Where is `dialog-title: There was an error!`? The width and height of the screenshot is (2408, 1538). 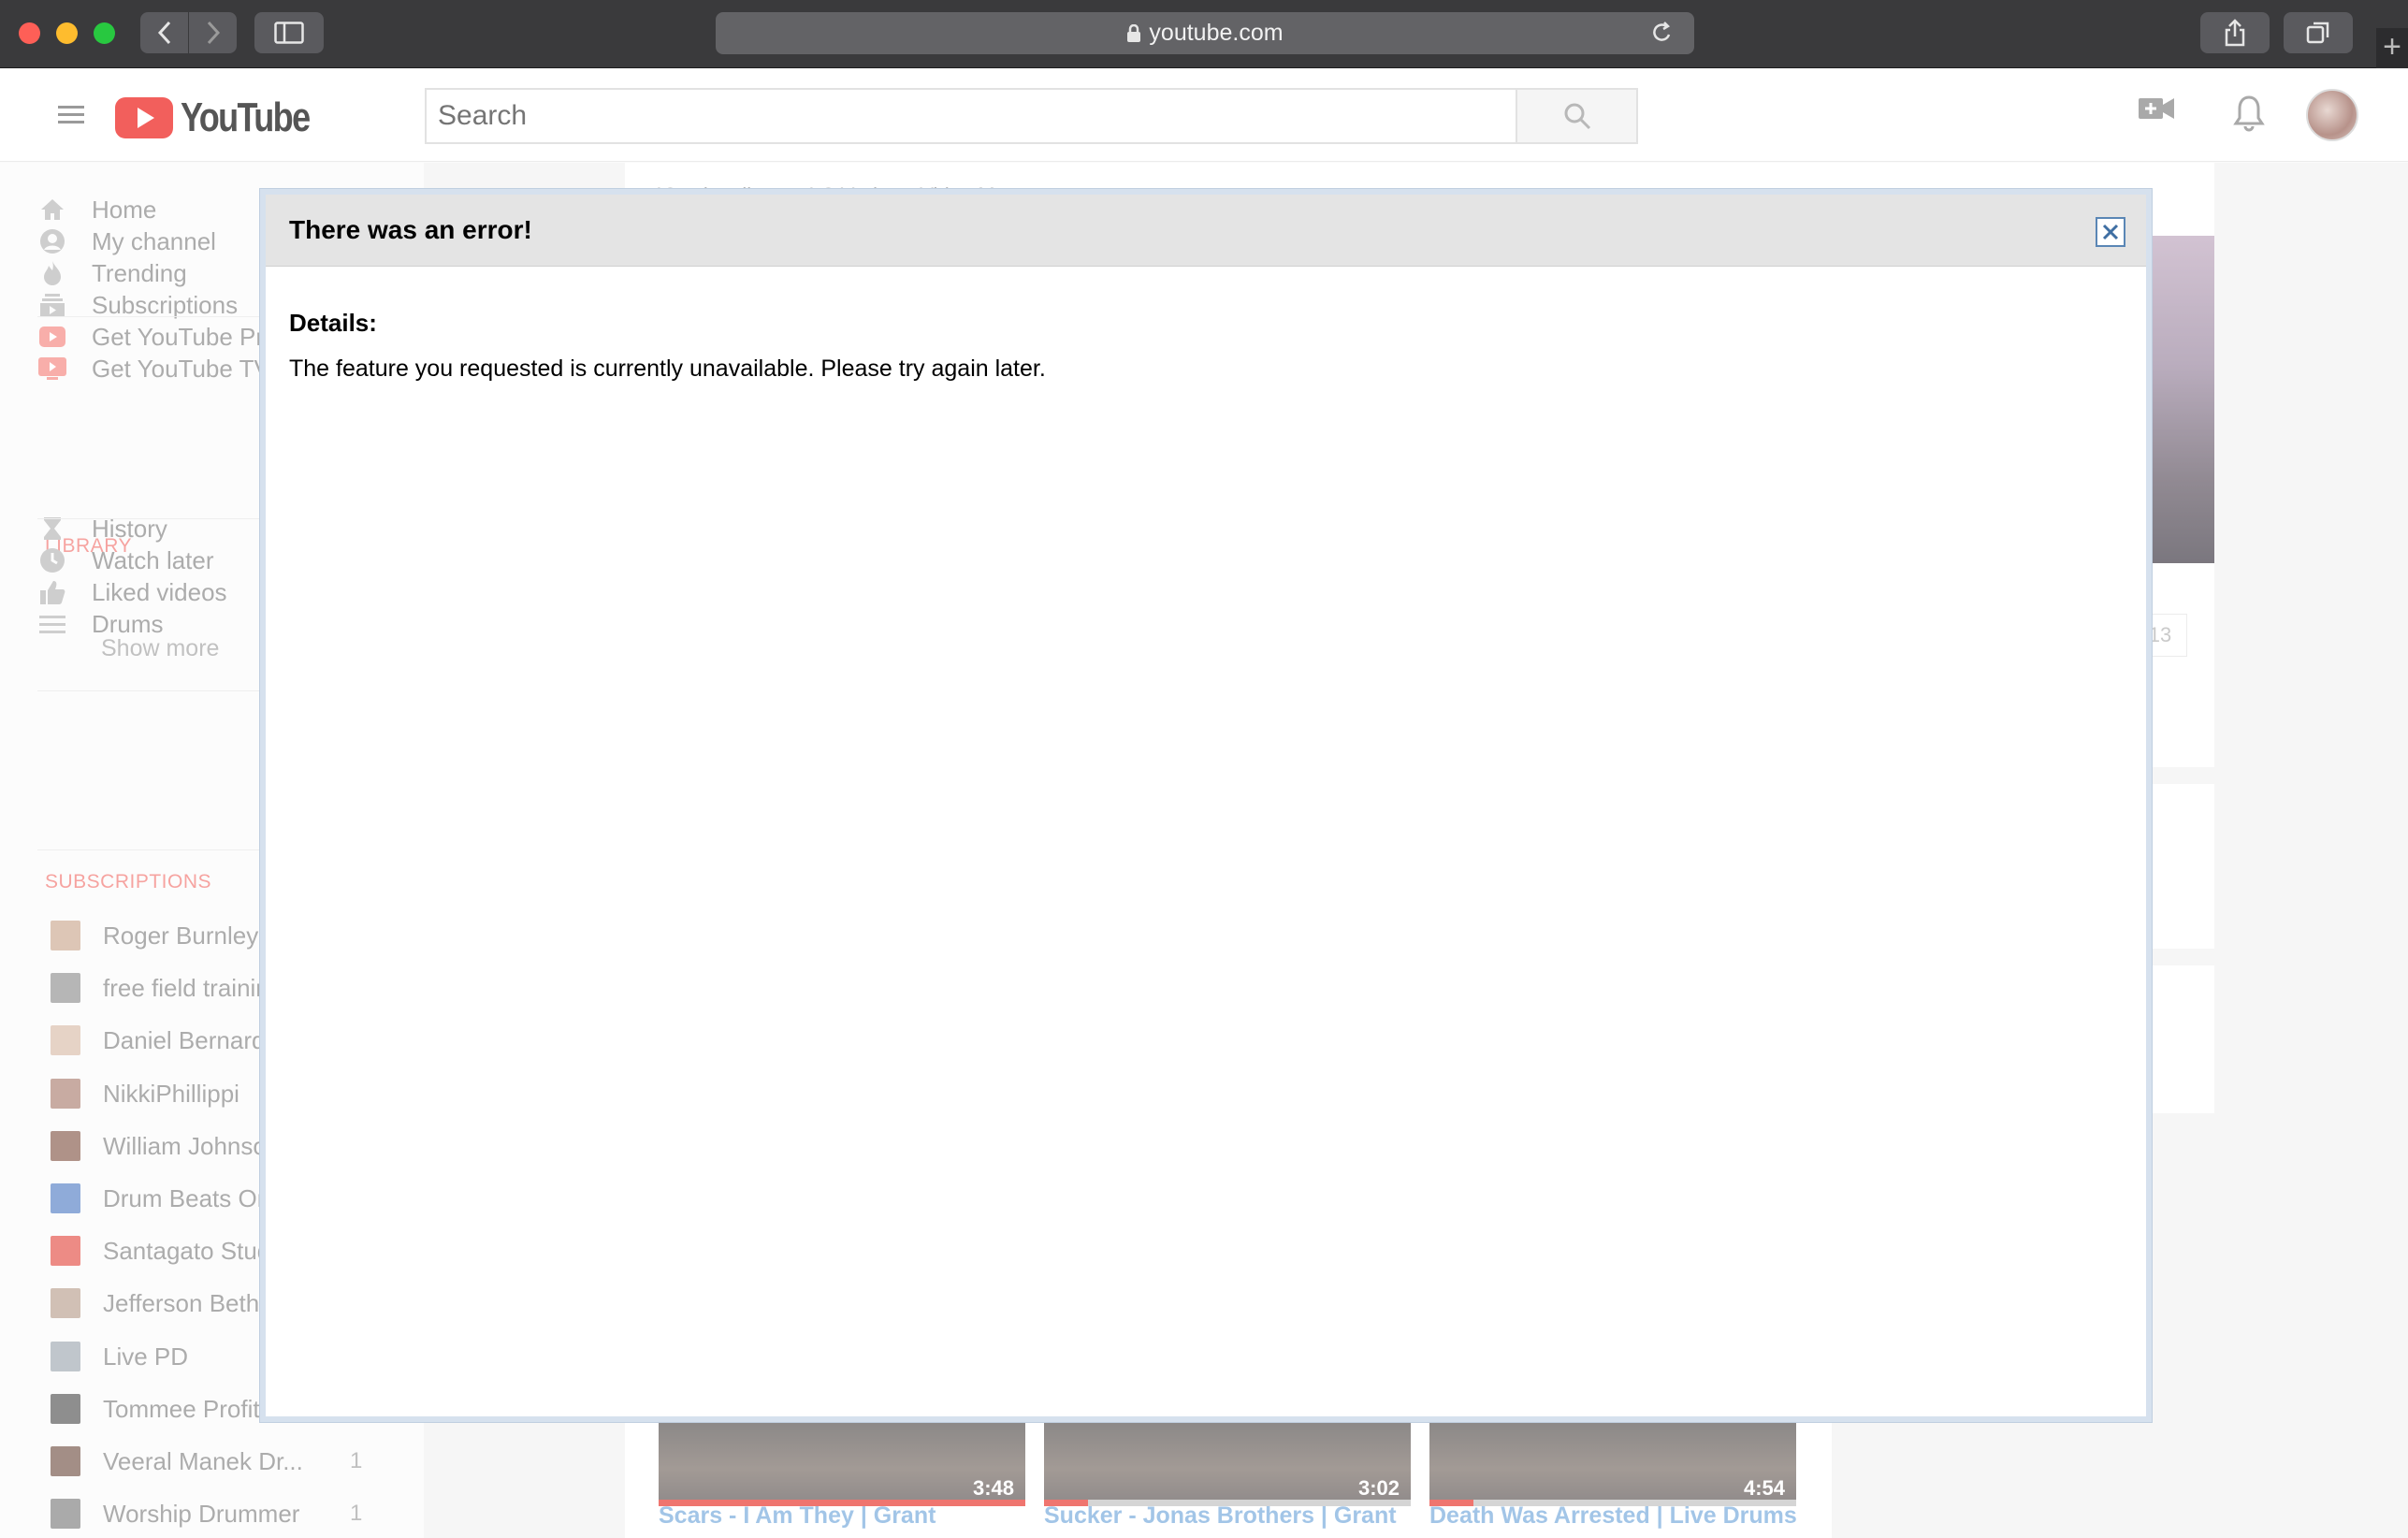 dialog-title: There was an error! is located at coordinates (411, 230).